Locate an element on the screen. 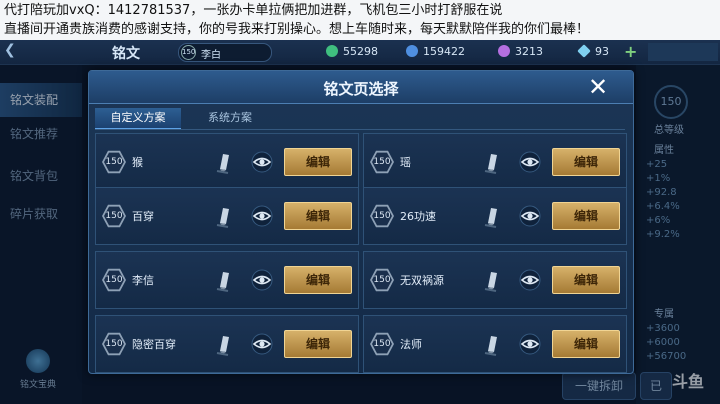 This screenshot has width=720, height=404. back-button: ❮ is located at coordinates (34, 52).